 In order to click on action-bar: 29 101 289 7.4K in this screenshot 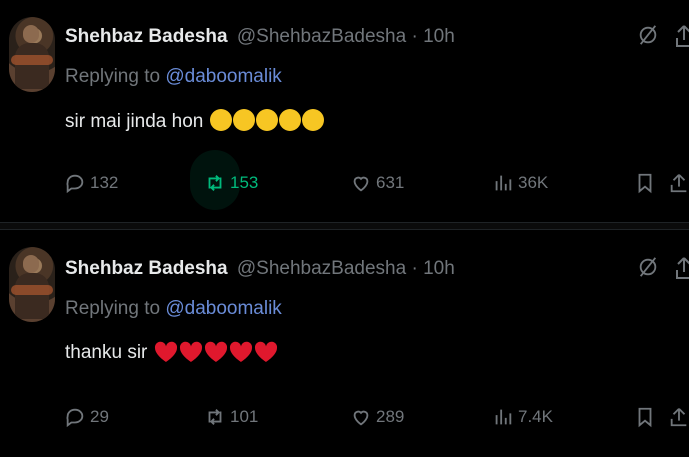, I will do `click(344, 417)`.